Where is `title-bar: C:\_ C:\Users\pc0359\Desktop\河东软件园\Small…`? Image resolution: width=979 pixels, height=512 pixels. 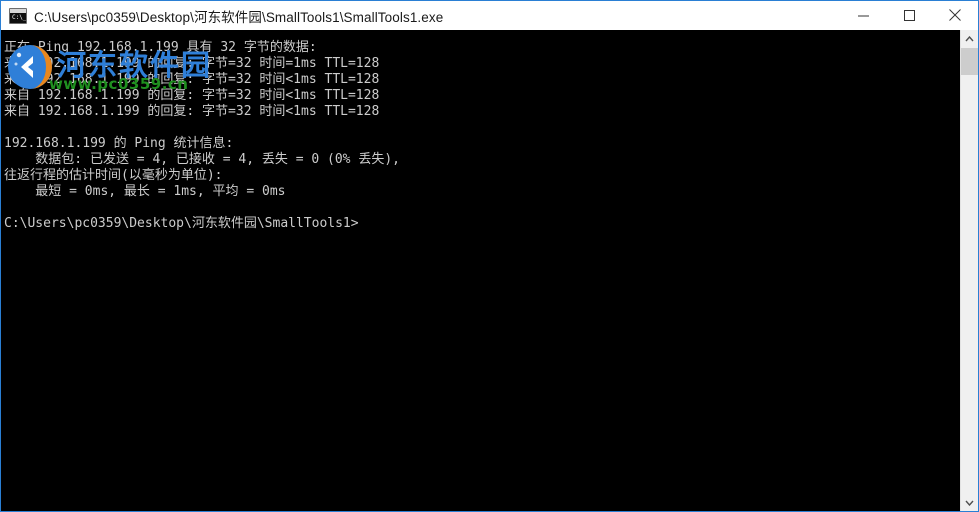
title-bar: C:\_ C:\Users\pc0359\Desktop\河东软件园\Small… is located at coordinates (489, 16).